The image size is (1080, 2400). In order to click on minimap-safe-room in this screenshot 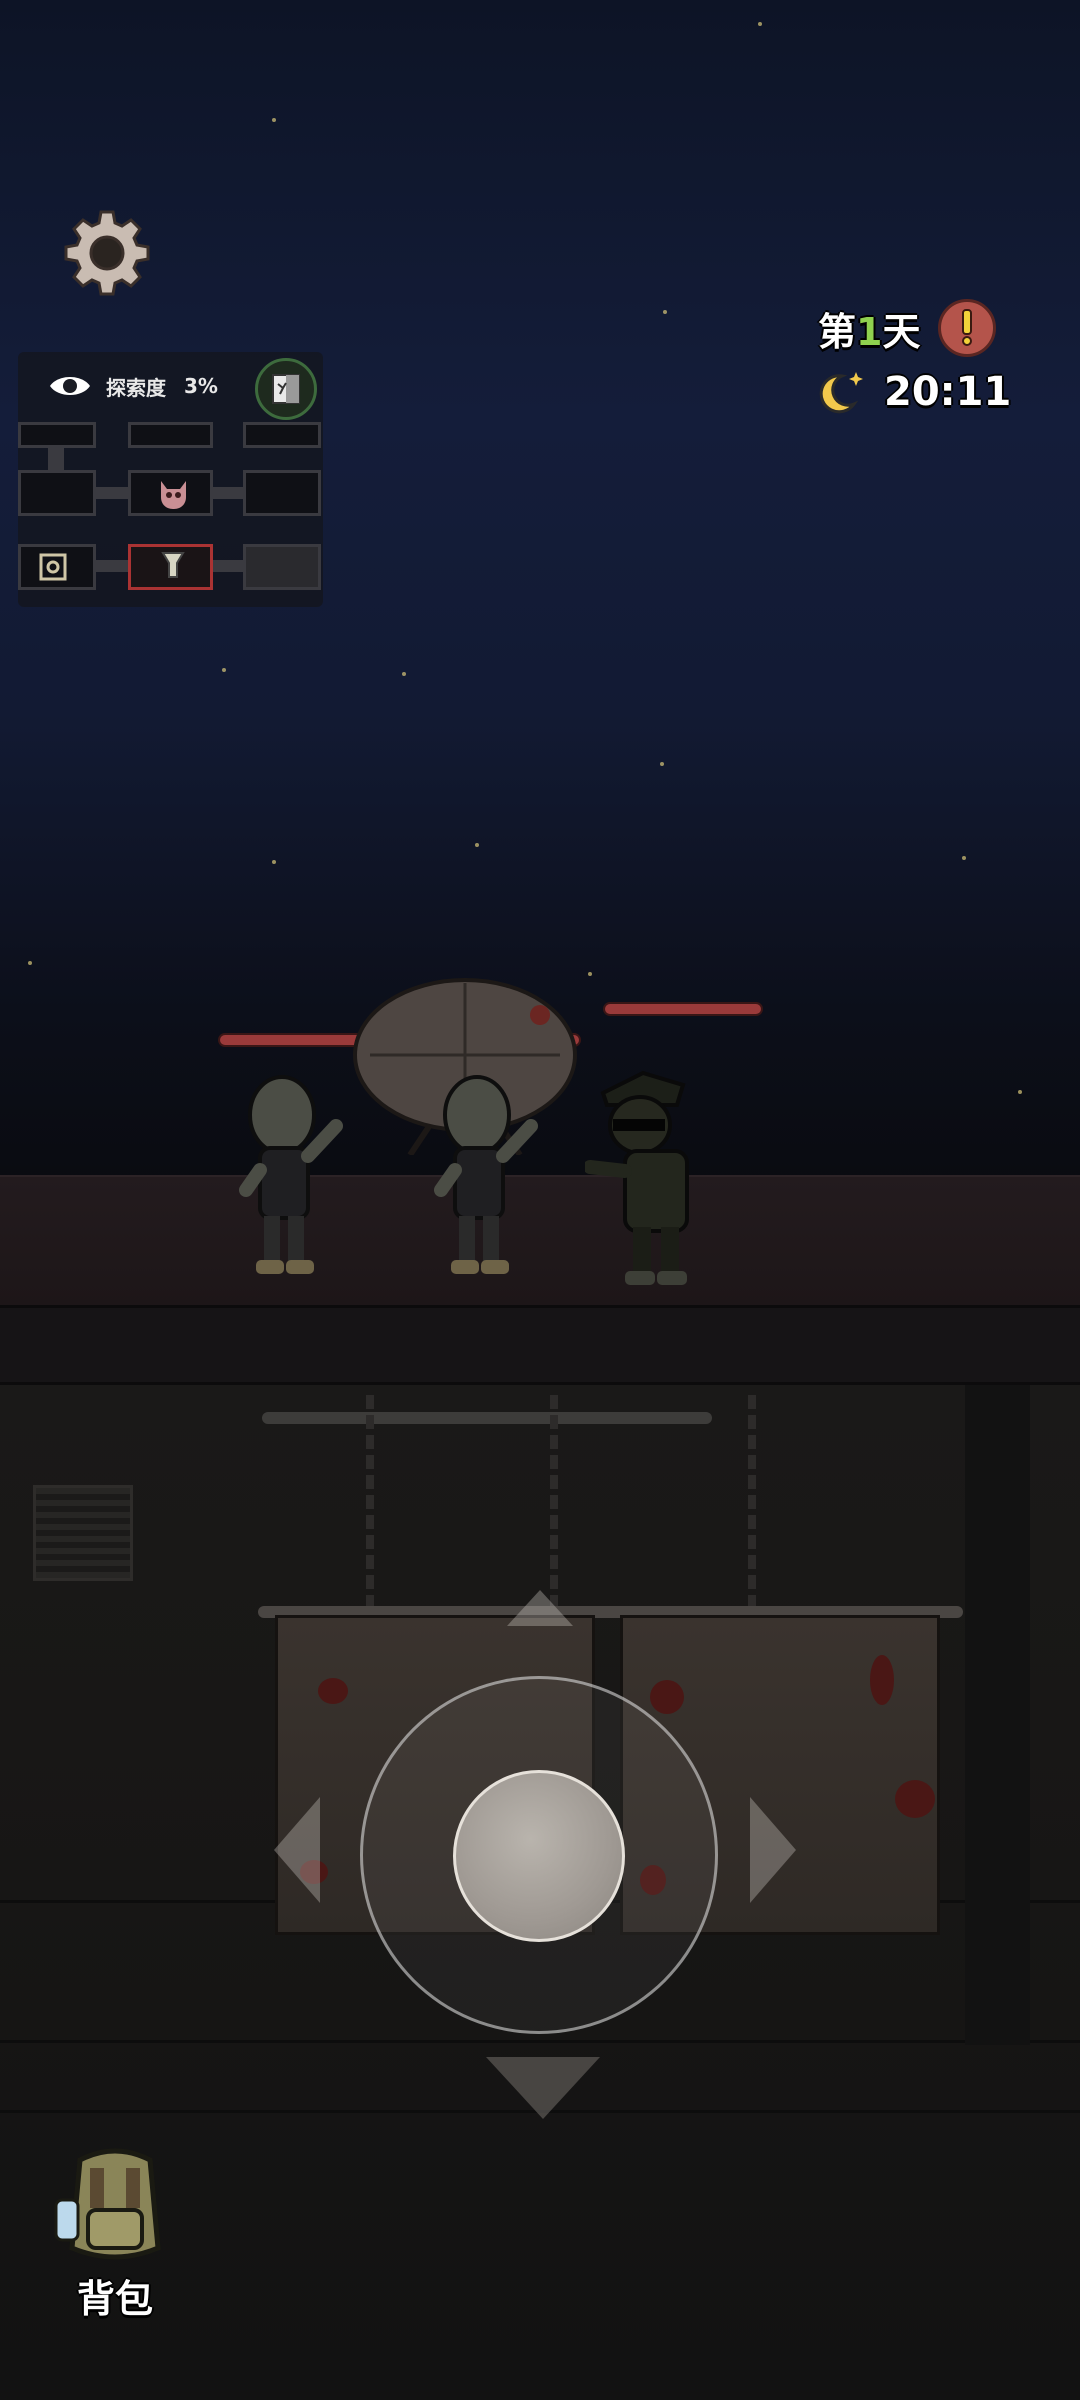, I will do `click(57, 567)`.